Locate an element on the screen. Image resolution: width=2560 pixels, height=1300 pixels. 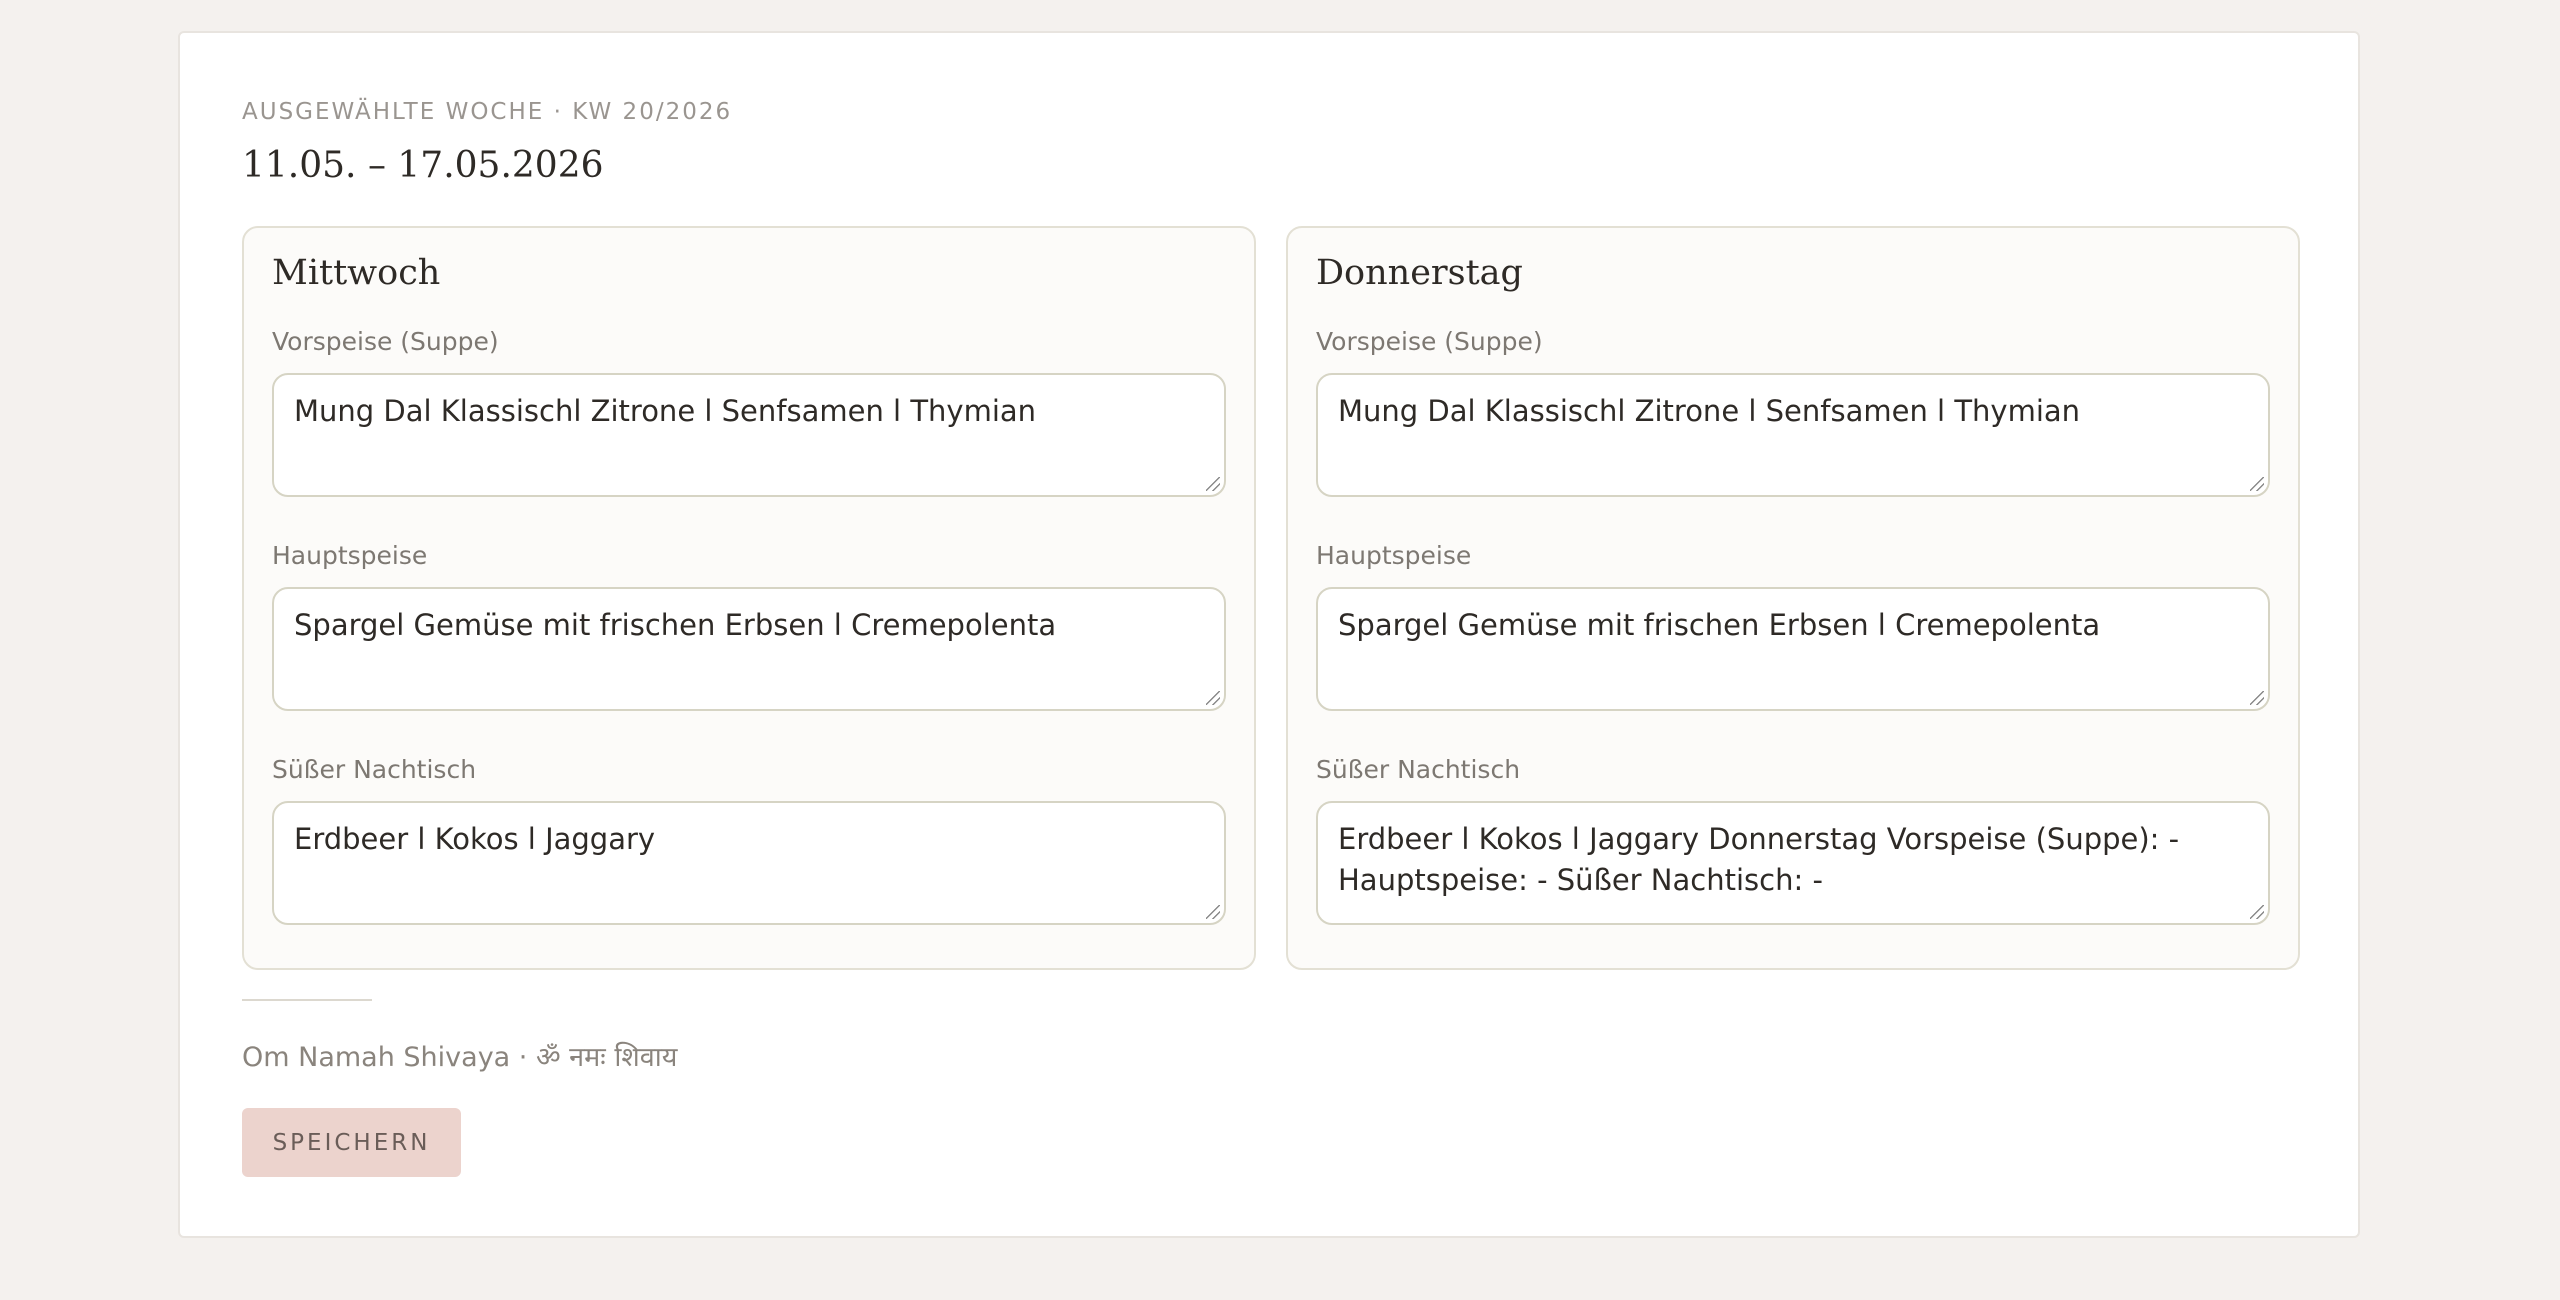
week-date-range: 11.05. – 17.05.2026 is located at coordinates (423, 165).